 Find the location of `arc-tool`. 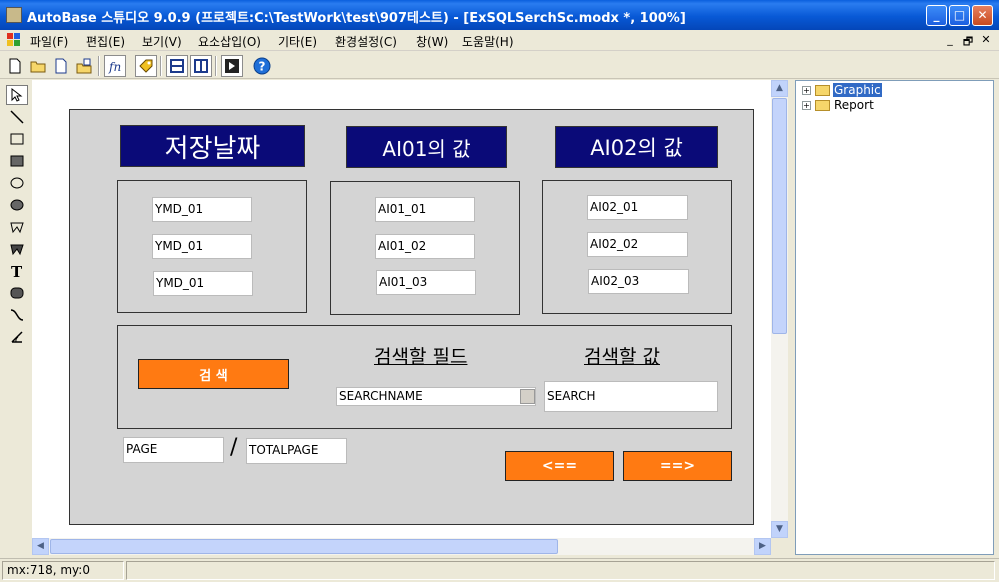

arc-tool is located at coordinates (17, 337).